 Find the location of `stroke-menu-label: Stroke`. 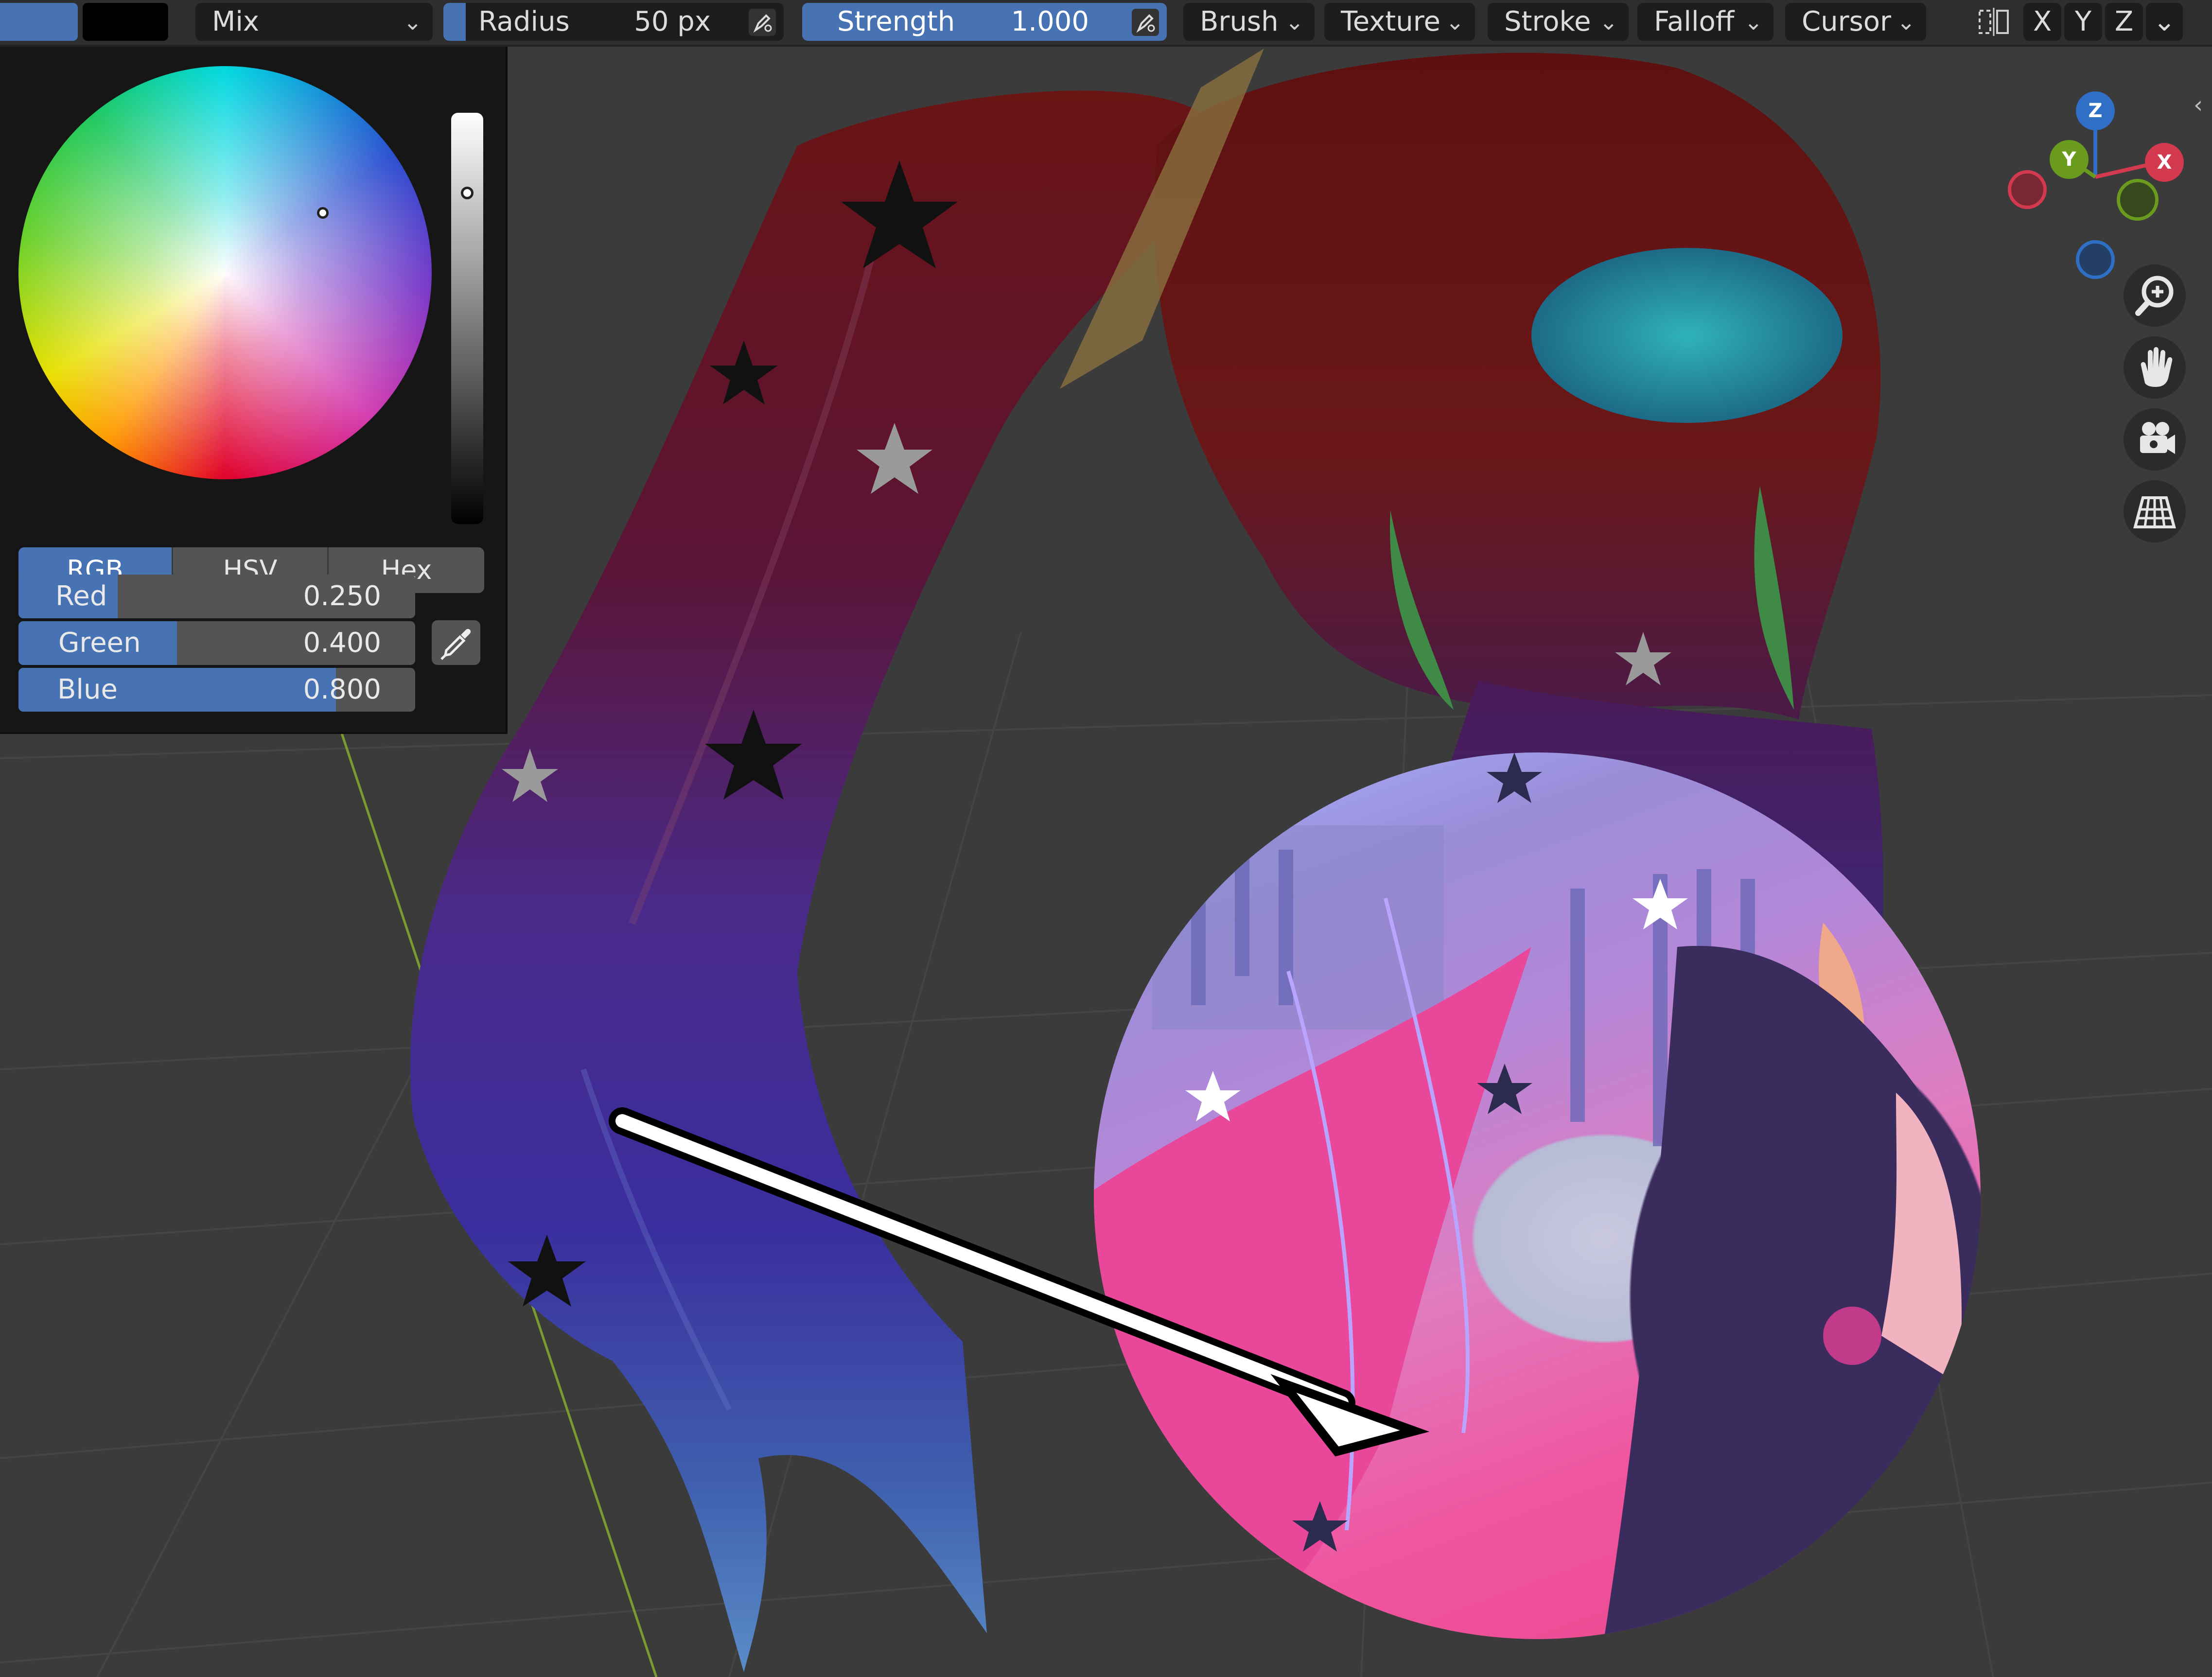

stroke-menu-label: Stroke is located at coordinates (1547, 21).